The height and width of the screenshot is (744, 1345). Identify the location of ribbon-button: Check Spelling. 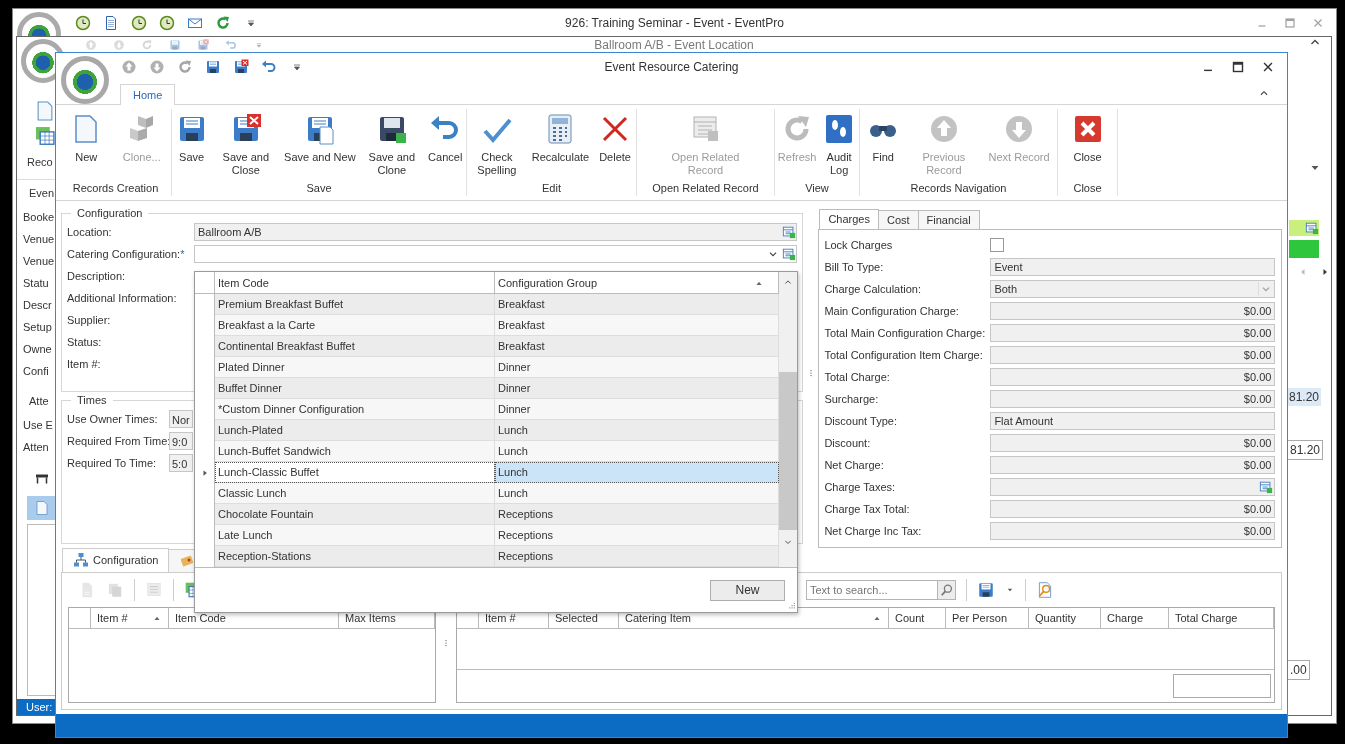
(496, 164).